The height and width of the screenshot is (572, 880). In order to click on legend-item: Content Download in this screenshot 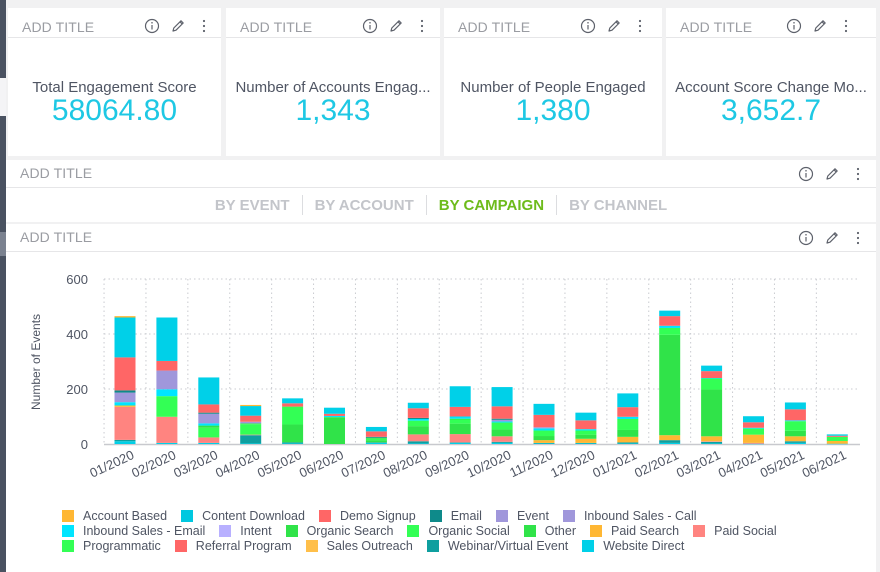, I will do `click(243, 516)`.